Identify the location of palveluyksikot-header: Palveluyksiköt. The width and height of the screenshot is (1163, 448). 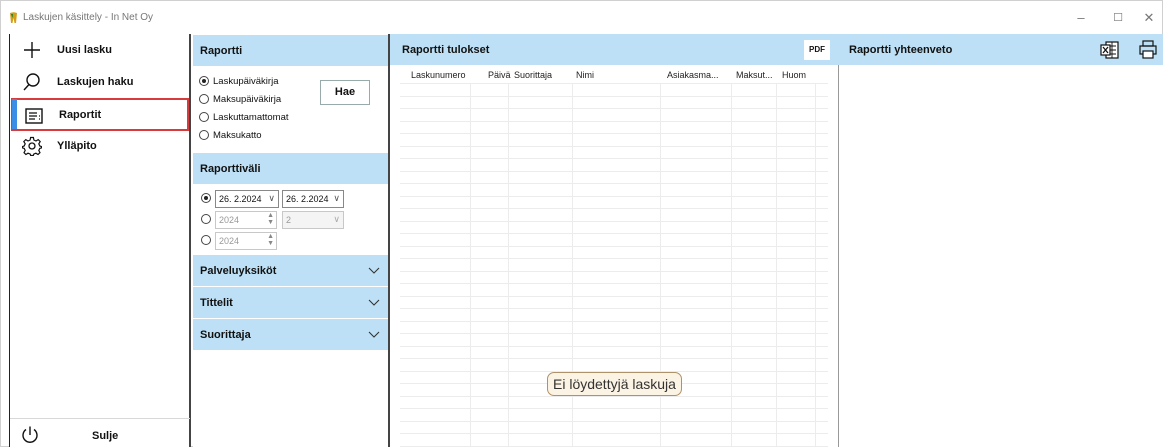
(290, 270).